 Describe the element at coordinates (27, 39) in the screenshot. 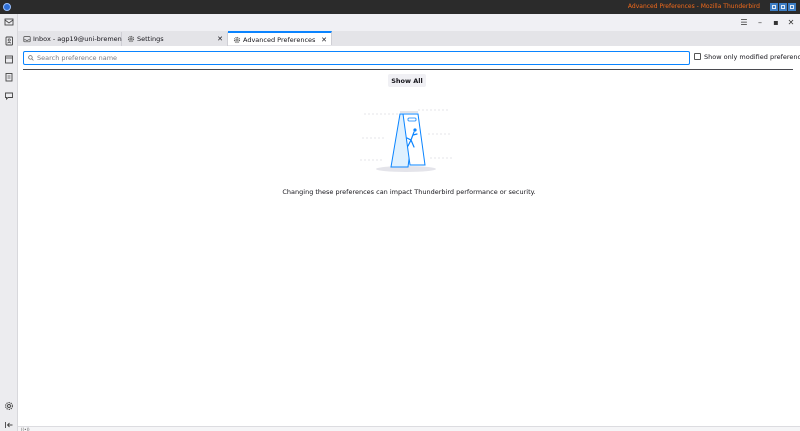

I see `inbox-icon` at that location.